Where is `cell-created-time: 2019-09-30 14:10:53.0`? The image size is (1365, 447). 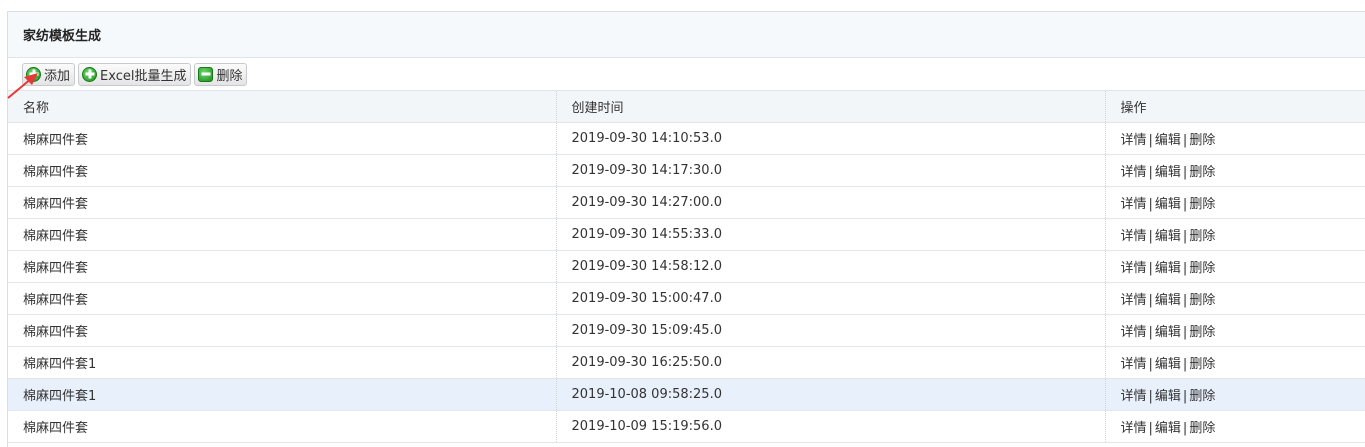 cell-created-time: 2019-09-30 14:10:53.0 is located at coordinates (831, 138).